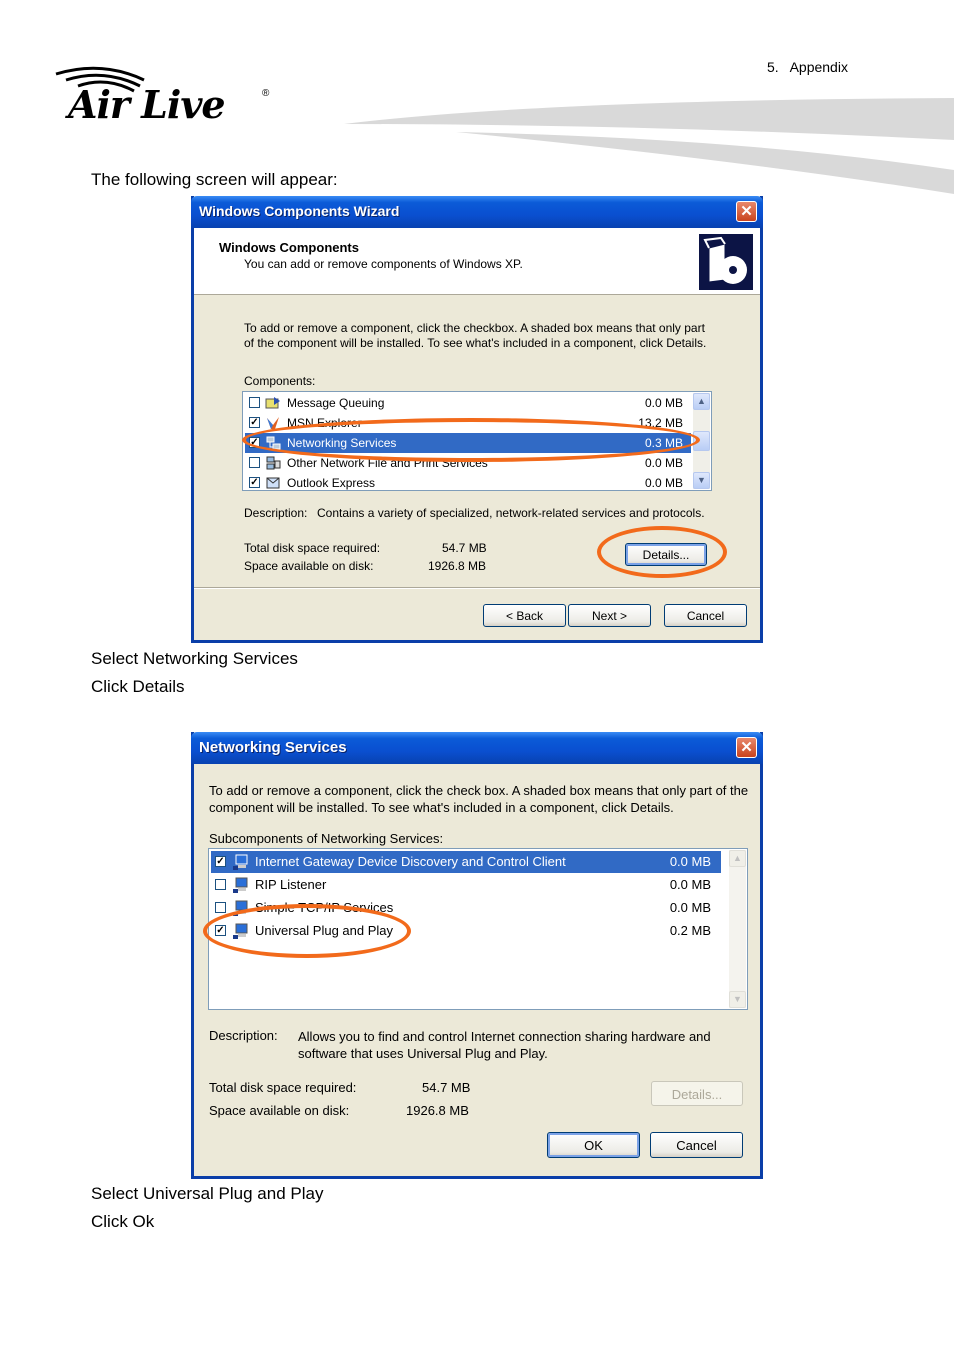 This screenshot has width=954, height=1350. I want to click on intro-text: The following screen will appear:, so click(214, 179).